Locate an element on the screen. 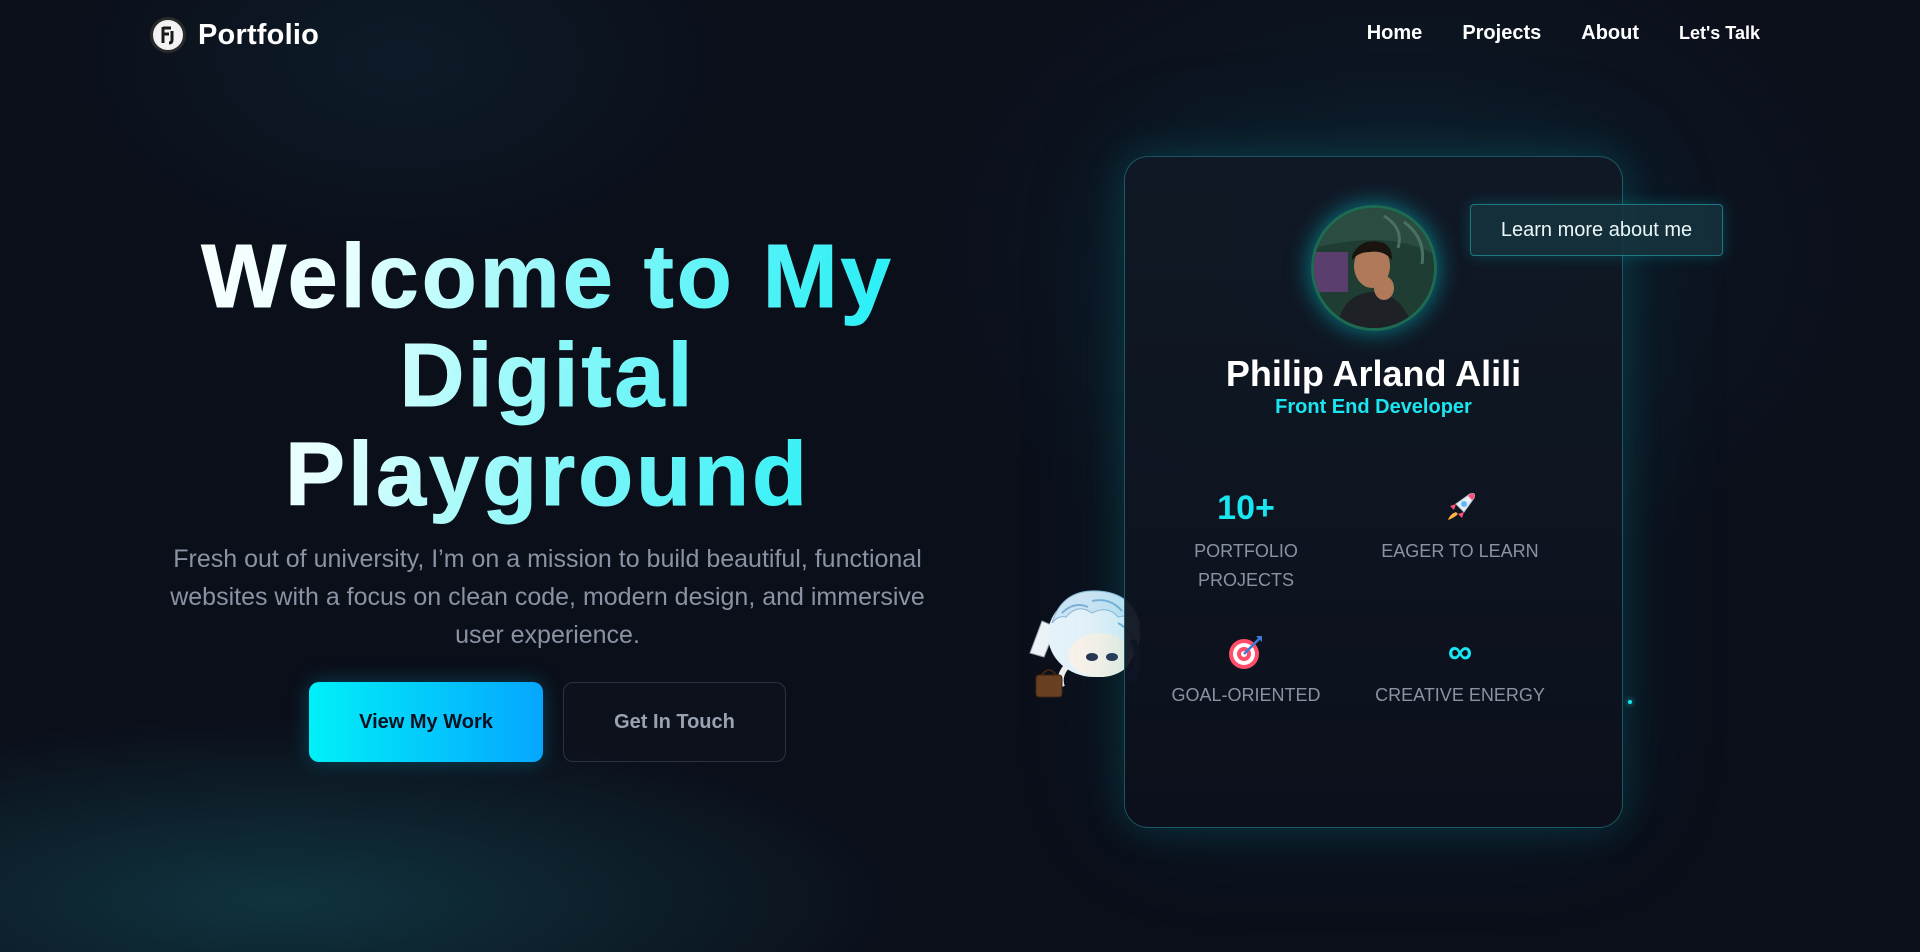 The image size is (1920, 952). get-in-touch-button: Get In Touch is located at coordinates (674, 722).